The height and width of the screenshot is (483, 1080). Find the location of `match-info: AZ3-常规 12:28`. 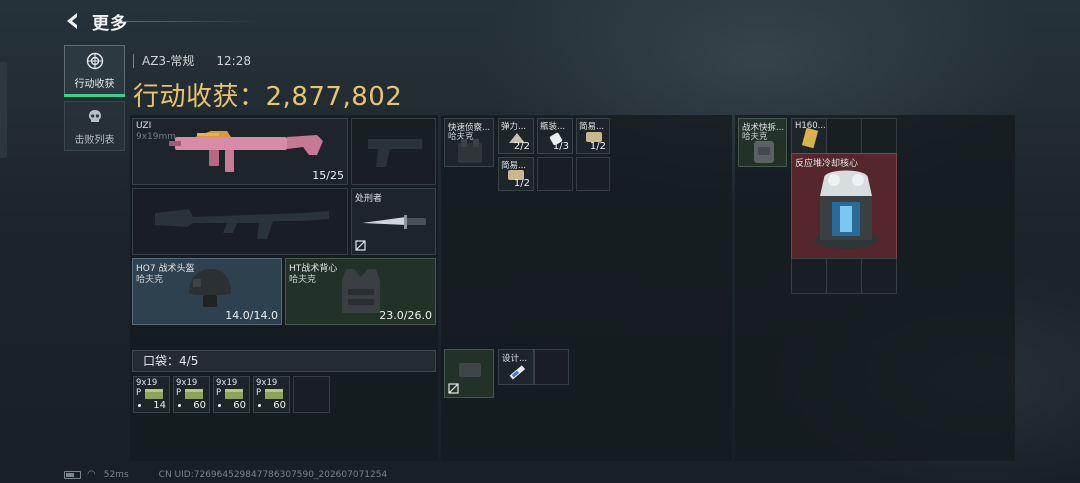

match-info: AZ3-常规 12:28 is located at coordinates (192, 60).